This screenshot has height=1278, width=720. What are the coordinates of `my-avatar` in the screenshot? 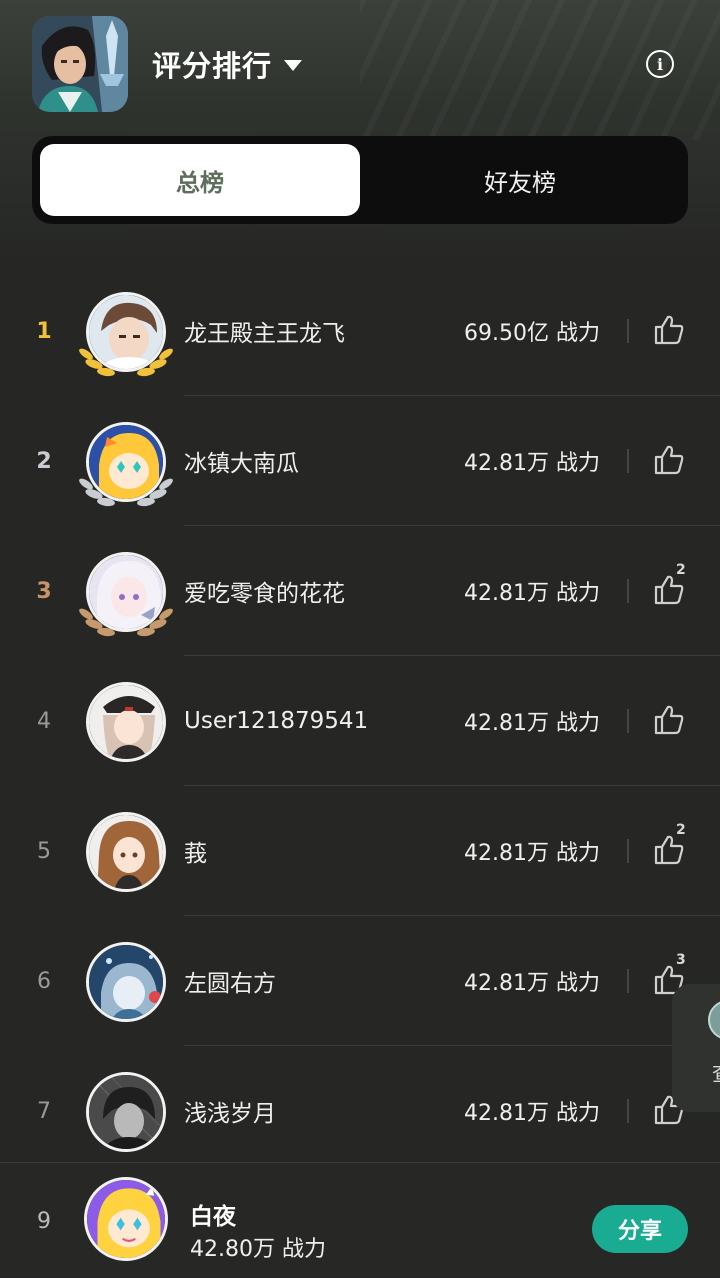 It's located at (126, 1219).